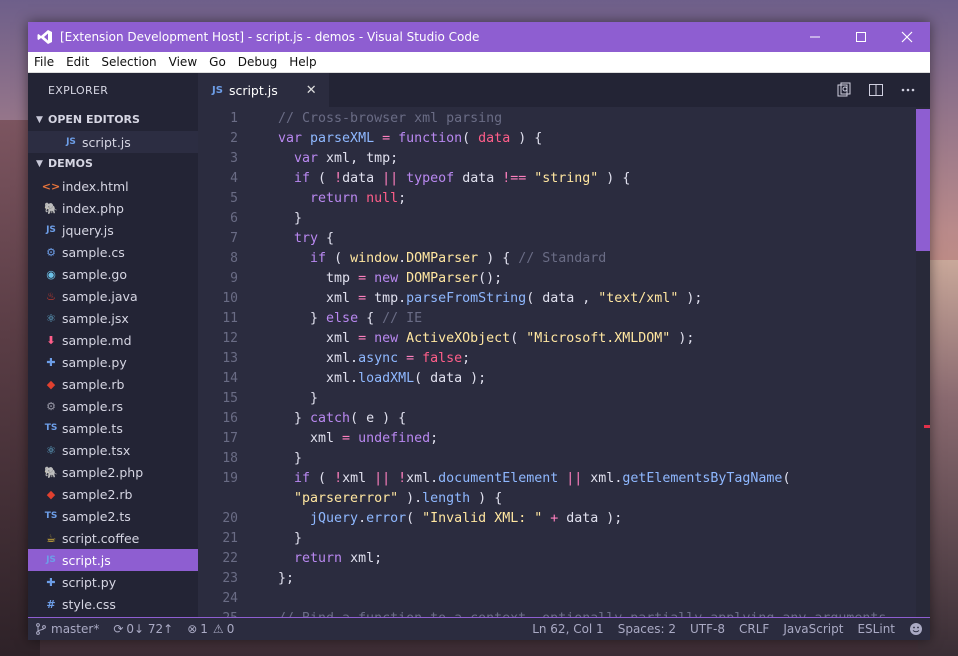 The height and width of the screenshot is (656, 958). Describe the element at coordinates (93, 384) in the screenshot. I see `file-label: sample.rb` at that location.